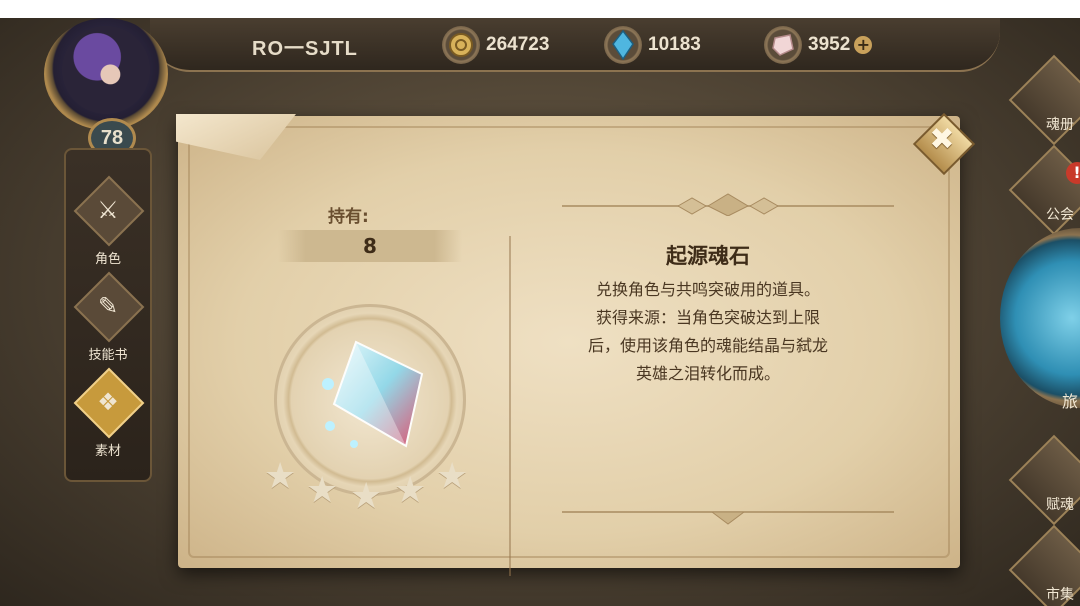 The image size is (1080, 606). Describe the element at coordinates (707, 289) in the screenshot. I see `description-line: 兑换角色与共鸣突破用的道具。` at that location.